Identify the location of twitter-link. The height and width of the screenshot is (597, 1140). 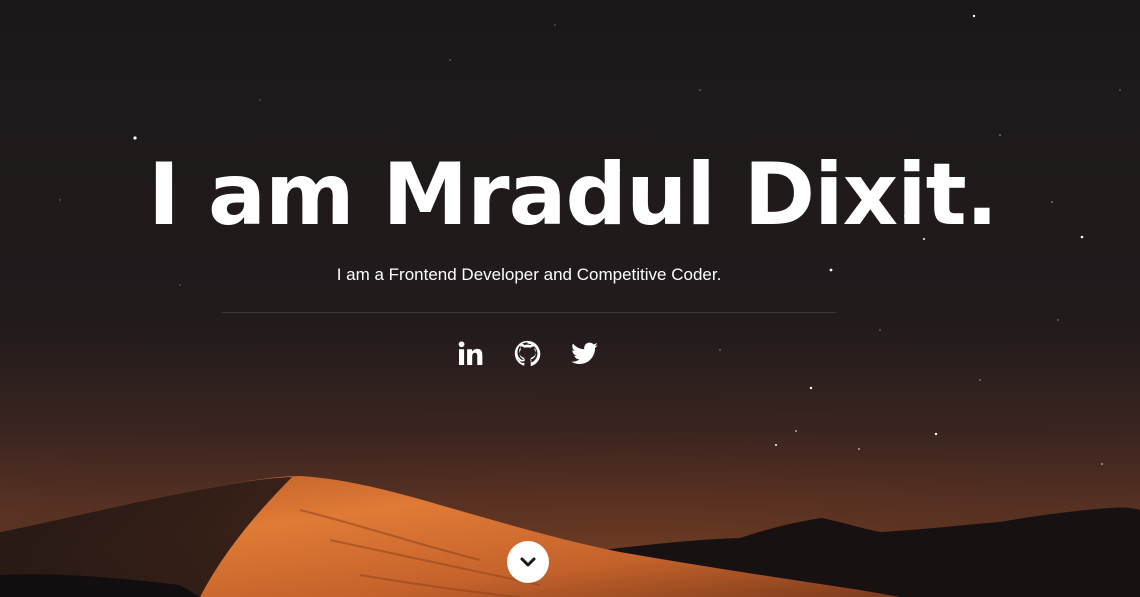
(584, 353).